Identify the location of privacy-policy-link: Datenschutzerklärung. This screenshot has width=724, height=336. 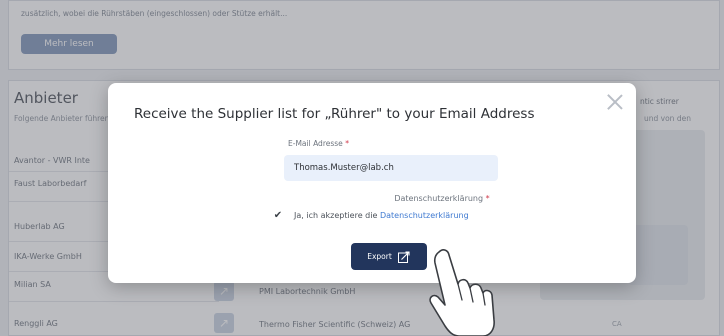
(424, 215).